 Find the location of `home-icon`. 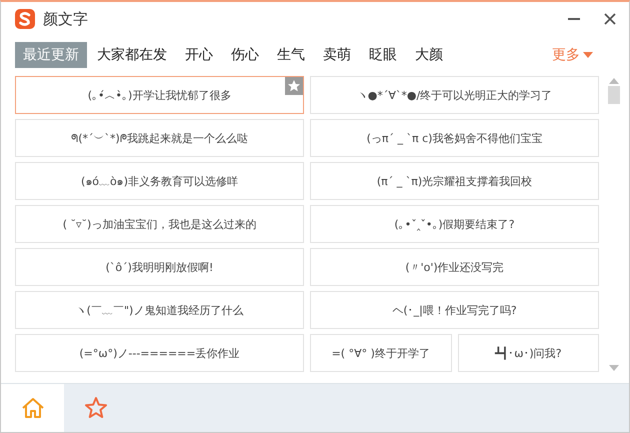

home-icon is located at coordinates (32, 408).